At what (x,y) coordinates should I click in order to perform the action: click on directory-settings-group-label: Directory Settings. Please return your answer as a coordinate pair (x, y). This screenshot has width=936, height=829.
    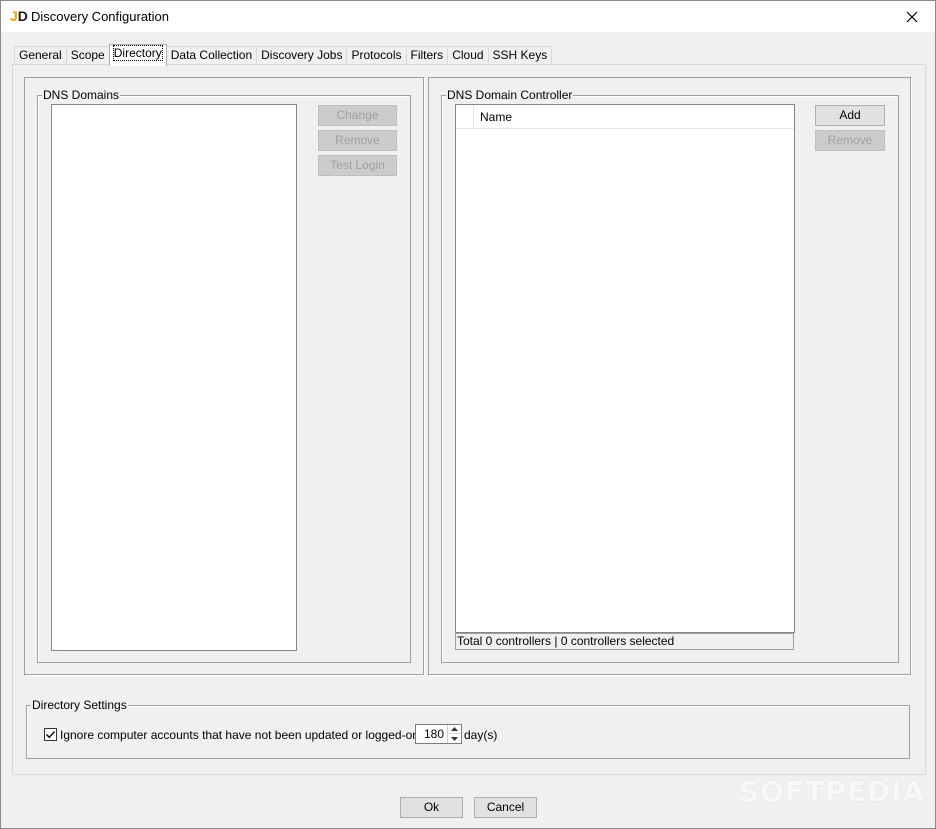
    Looking at the image, I should click on (79, 705).